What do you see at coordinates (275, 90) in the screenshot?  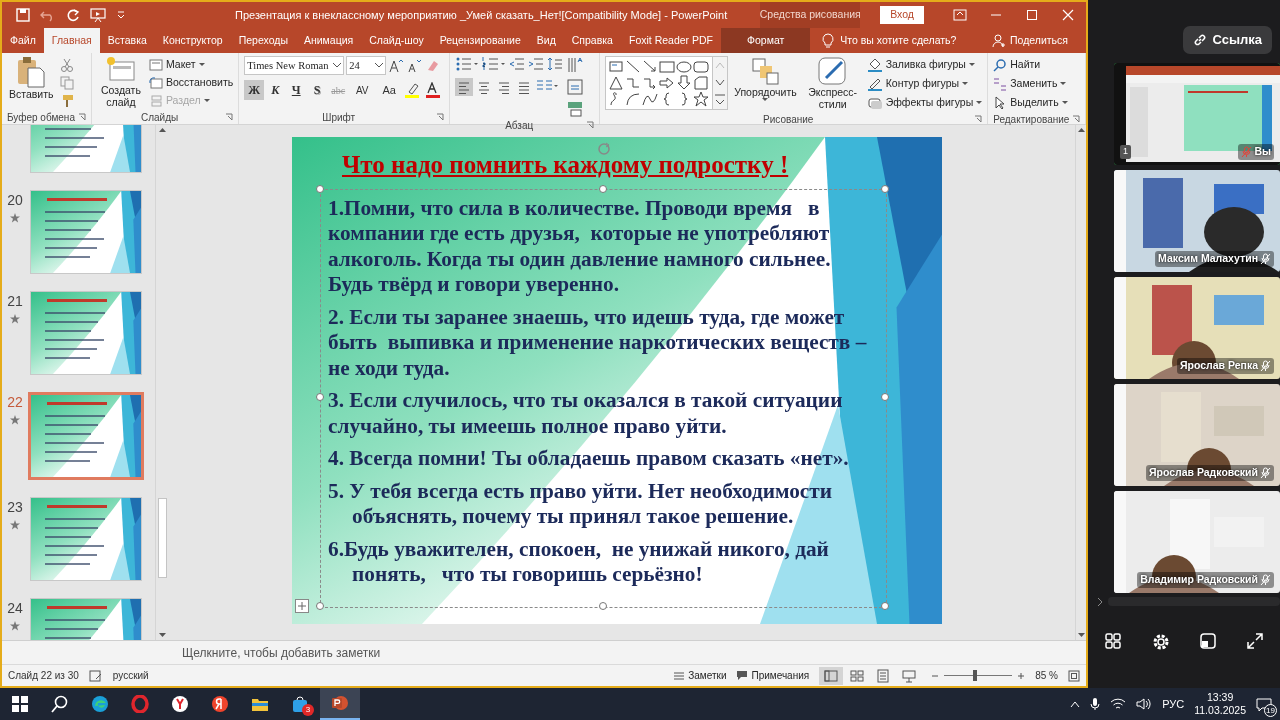 I see `format-button: К` at bounding box center [275, 90].